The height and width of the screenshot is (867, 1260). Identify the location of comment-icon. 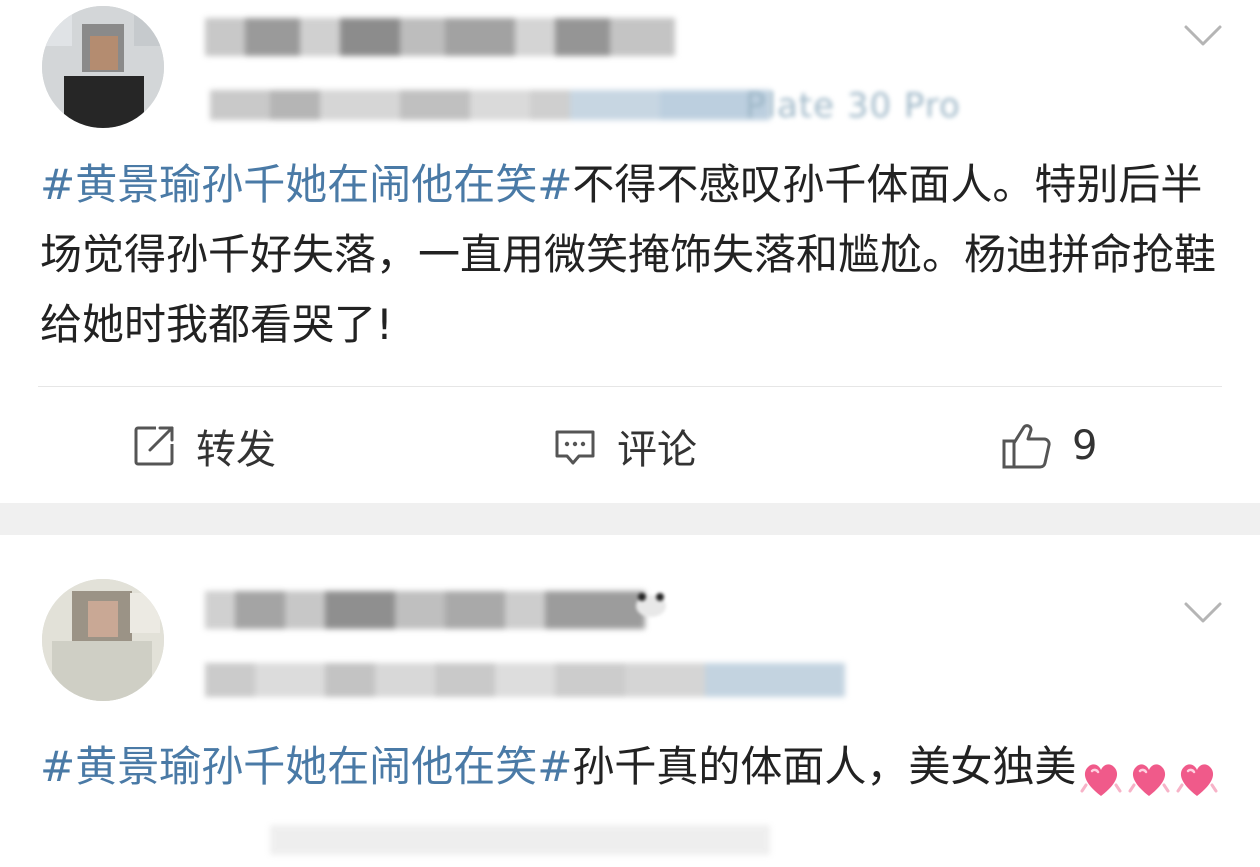
(575, 447).